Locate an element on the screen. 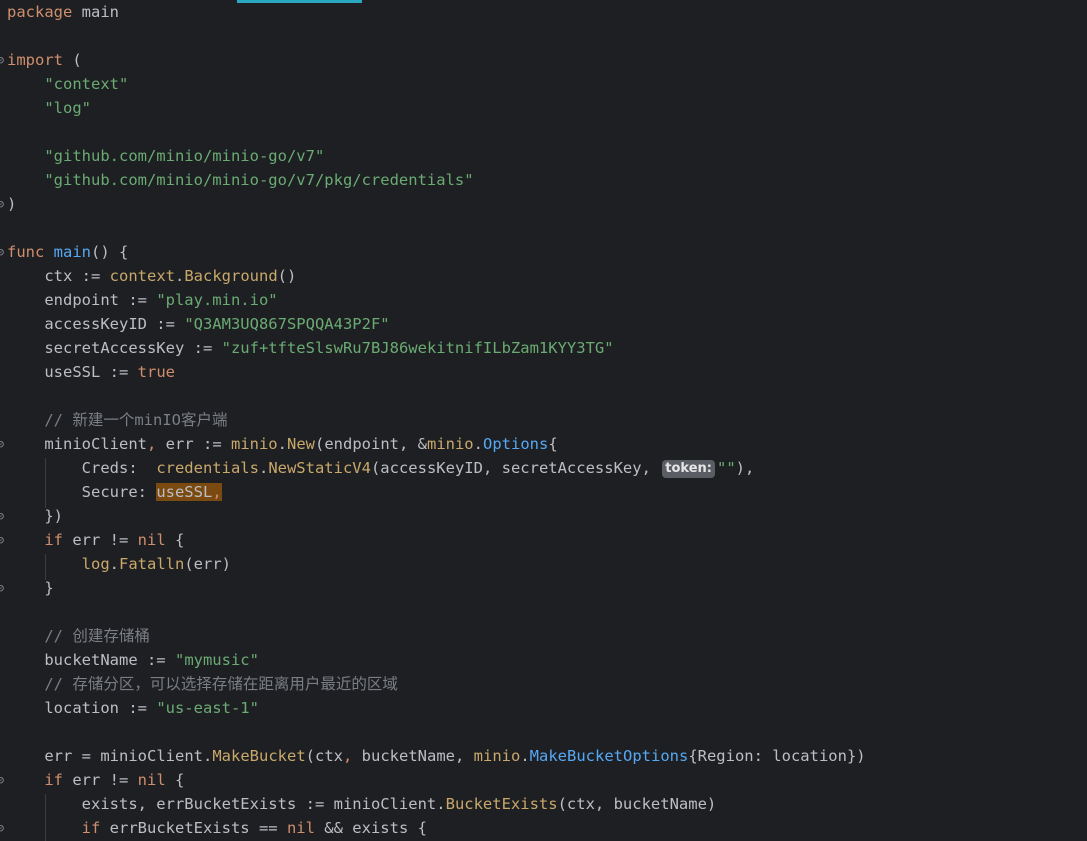 This screenshot has height=841, width=1087. code-token: if is located at coordinates (53, 540).